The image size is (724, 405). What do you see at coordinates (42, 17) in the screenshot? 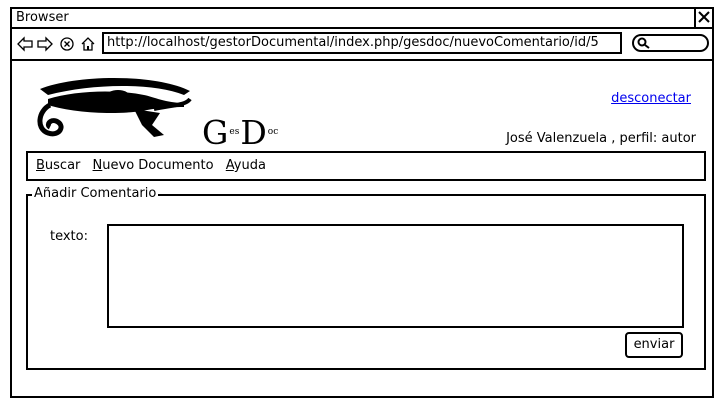
I see `window-title: Browser` at bounding box center [42, 17].